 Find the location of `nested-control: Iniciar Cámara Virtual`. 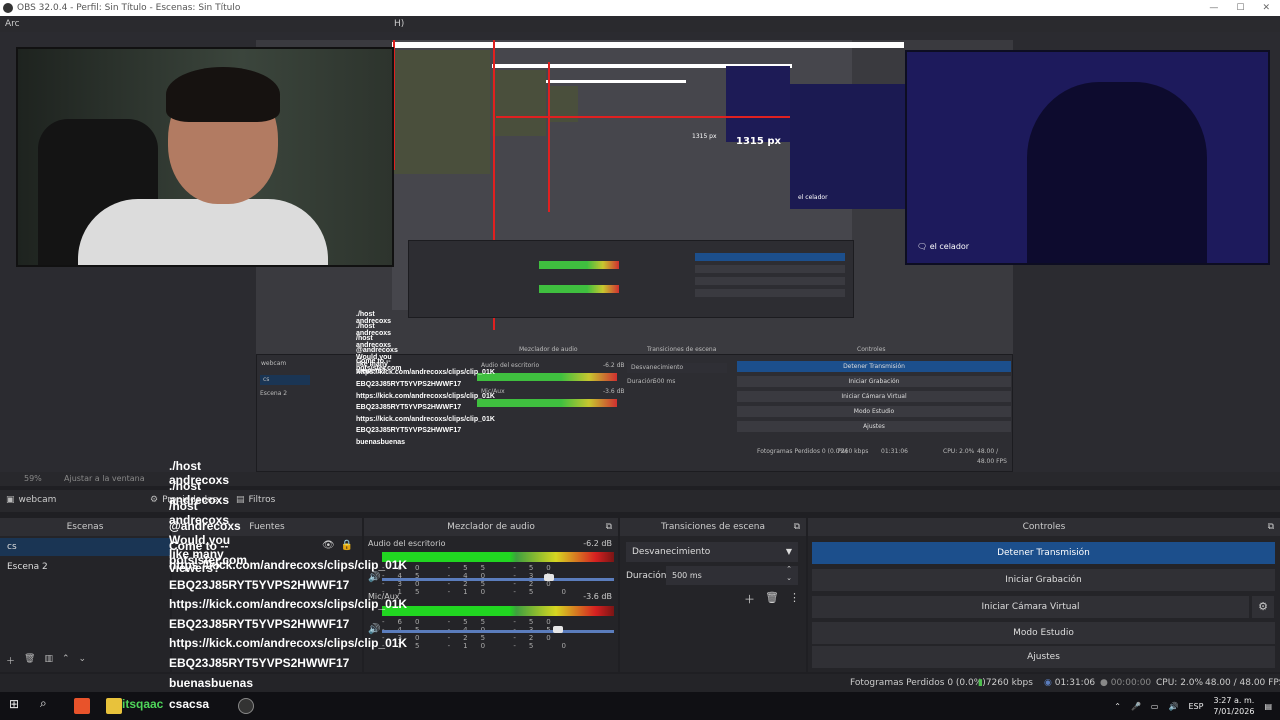

nested-control: Iniciar Cámara Virtual is located at coordinates (874, 396).